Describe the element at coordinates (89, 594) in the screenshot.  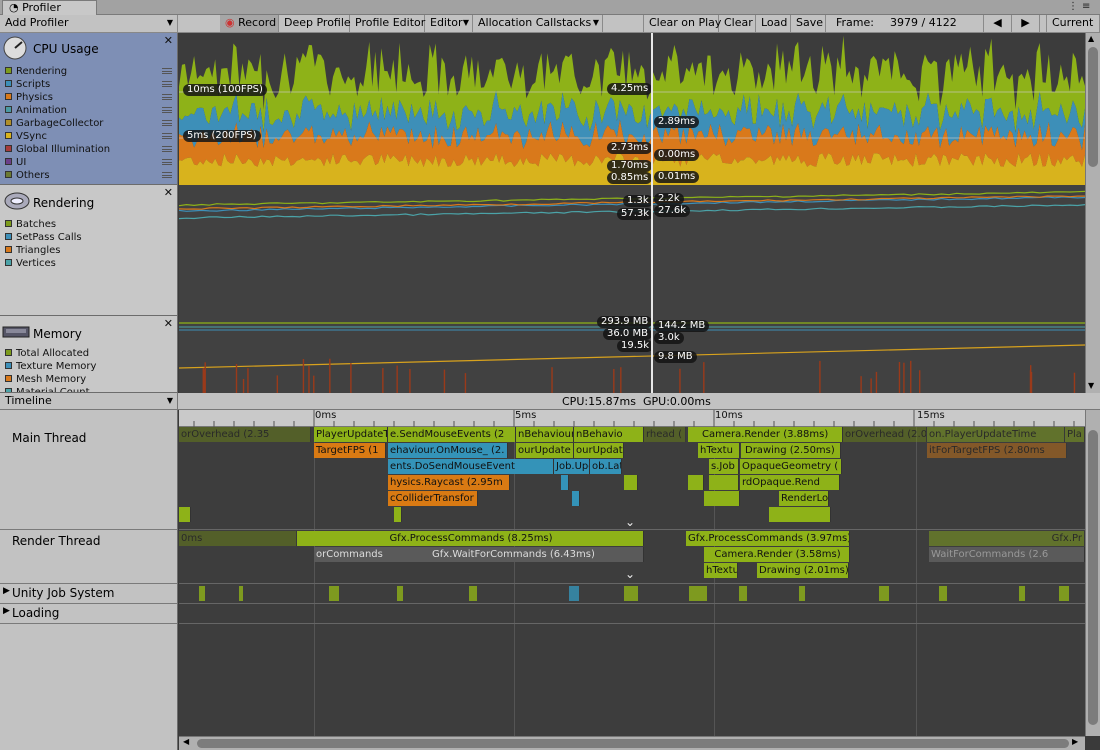
I see `thread-job-system: ▶ Unity Job System` at that location.